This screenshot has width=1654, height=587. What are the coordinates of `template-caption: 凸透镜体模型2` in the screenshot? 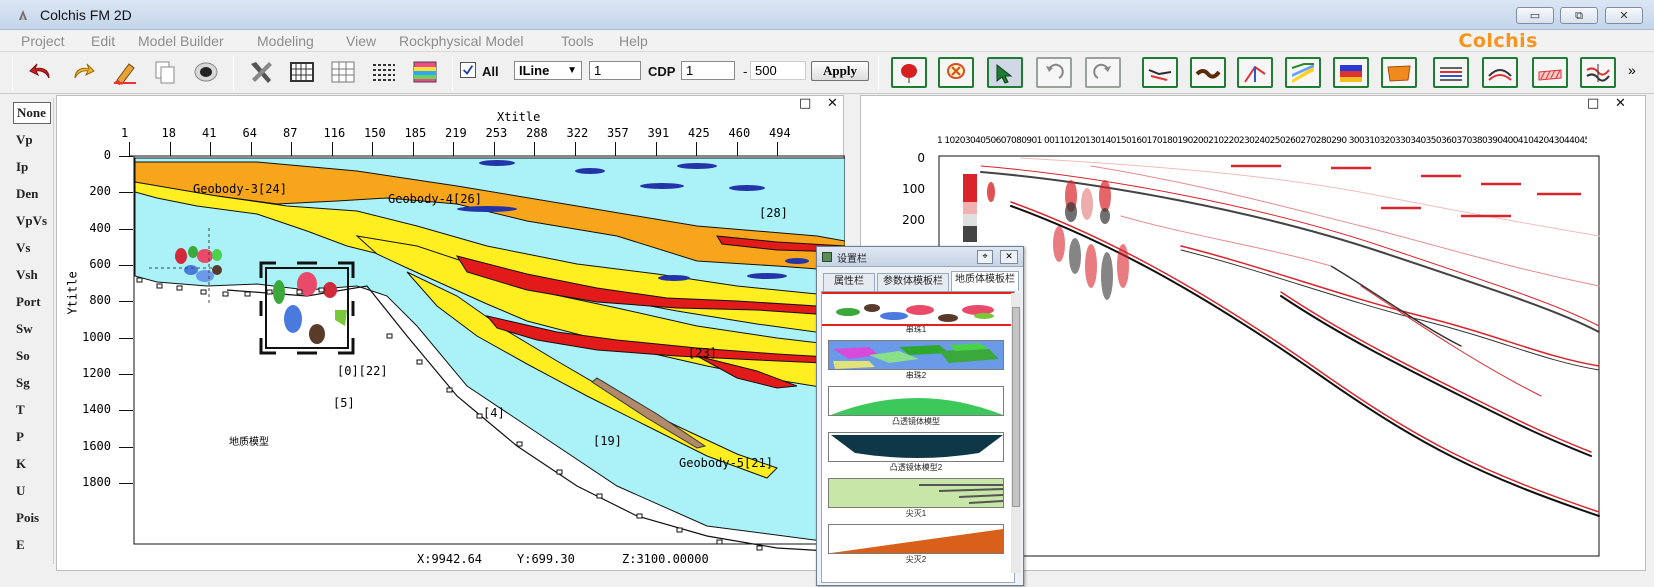 It's located at (916, 467).